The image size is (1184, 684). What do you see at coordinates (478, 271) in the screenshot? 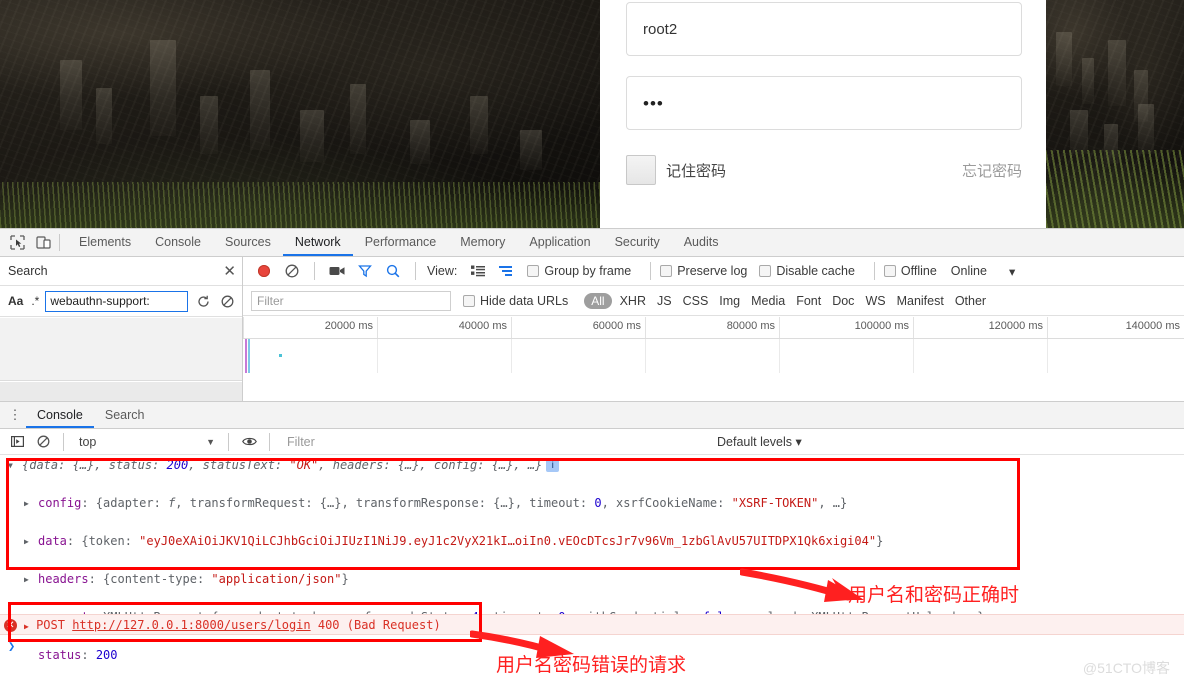
I see `list-view-icon` at bounding box center [478, 271].